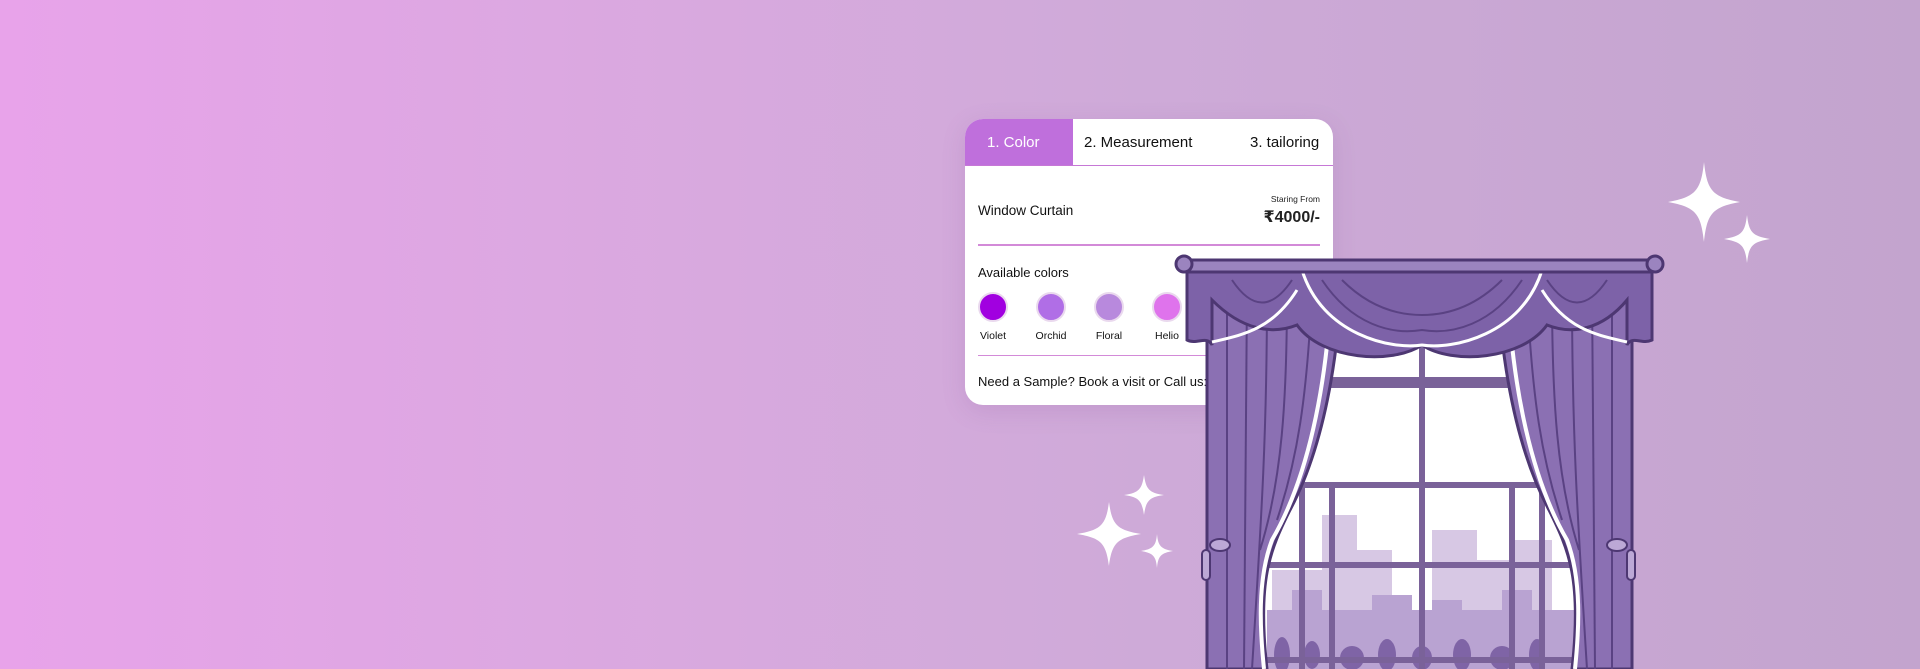 Image resolution: width=1920 pixels, height=669 pixels. Describe the element at coordinates (1295, 198) in the screenshot. I see `price-label: Staring From` at that location.